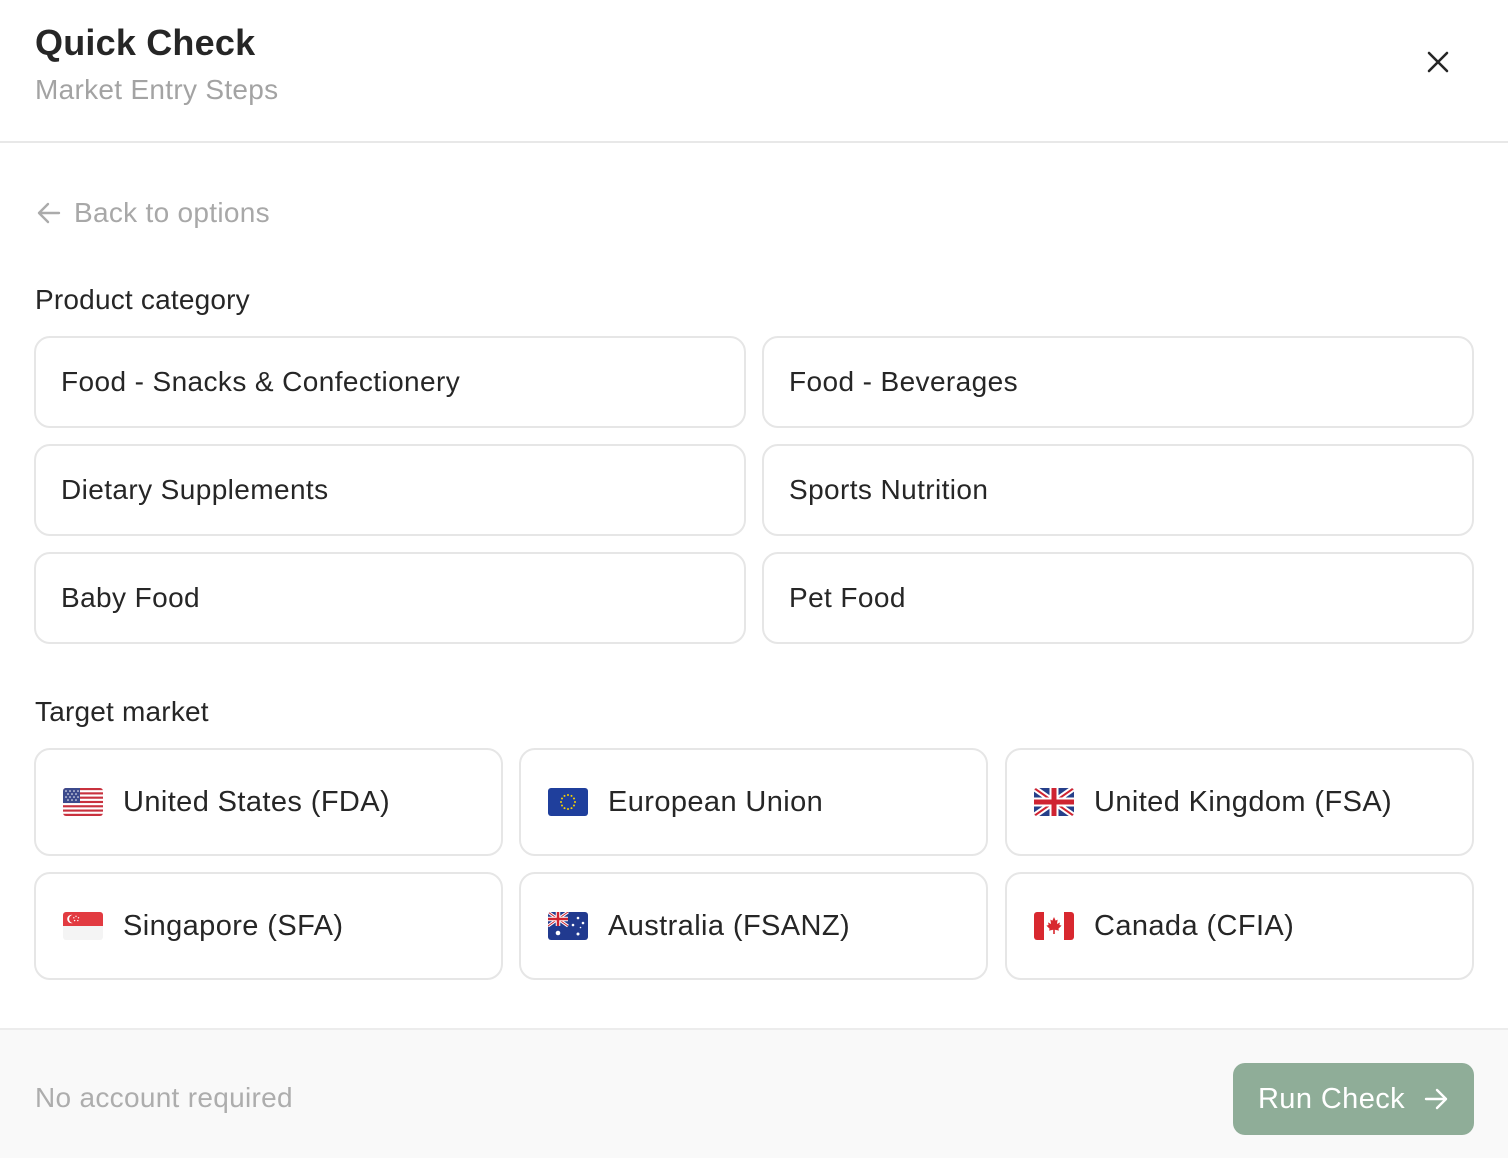 The image size is (1508, 1158). I want to click on ca-flag-icon, so click(1054, 926).